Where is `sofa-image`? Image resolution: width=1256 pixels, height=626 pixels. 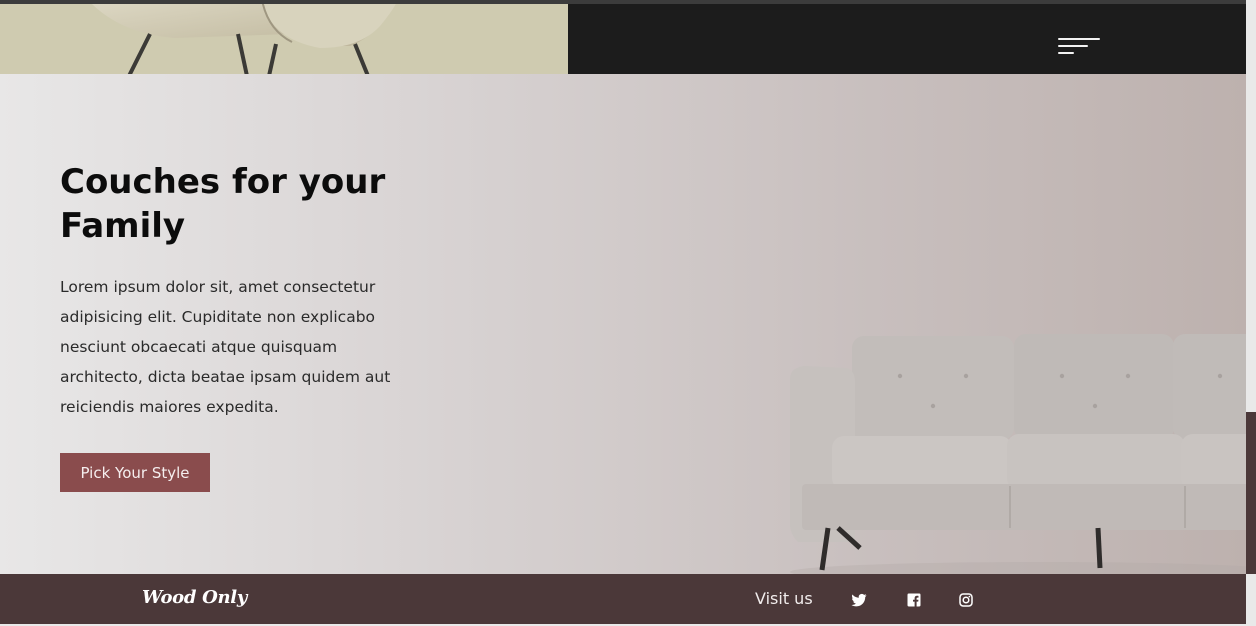
sofa-image is located at coordinates (1018, 454).